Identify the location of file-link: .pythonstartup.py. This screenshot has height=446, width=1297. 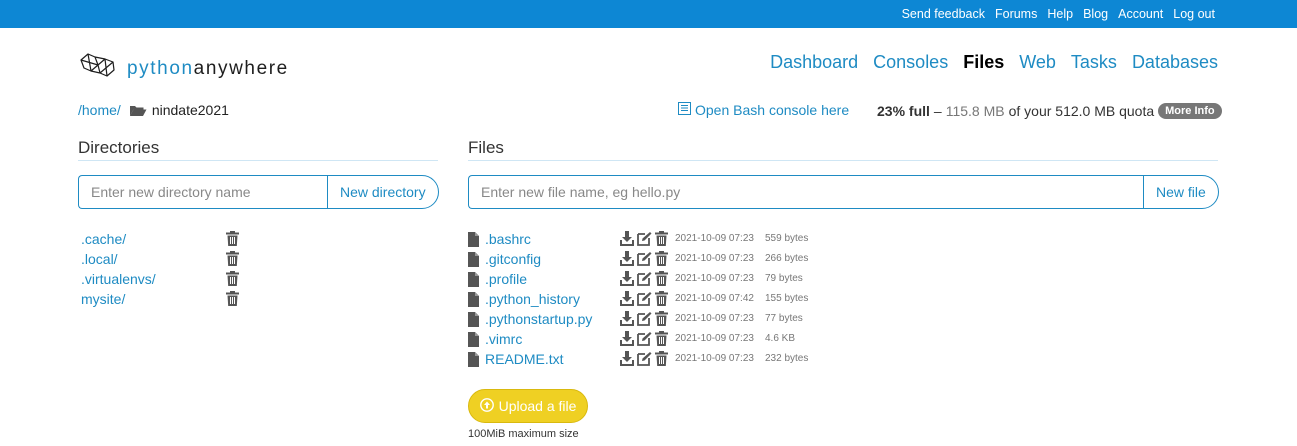
(538, 319).